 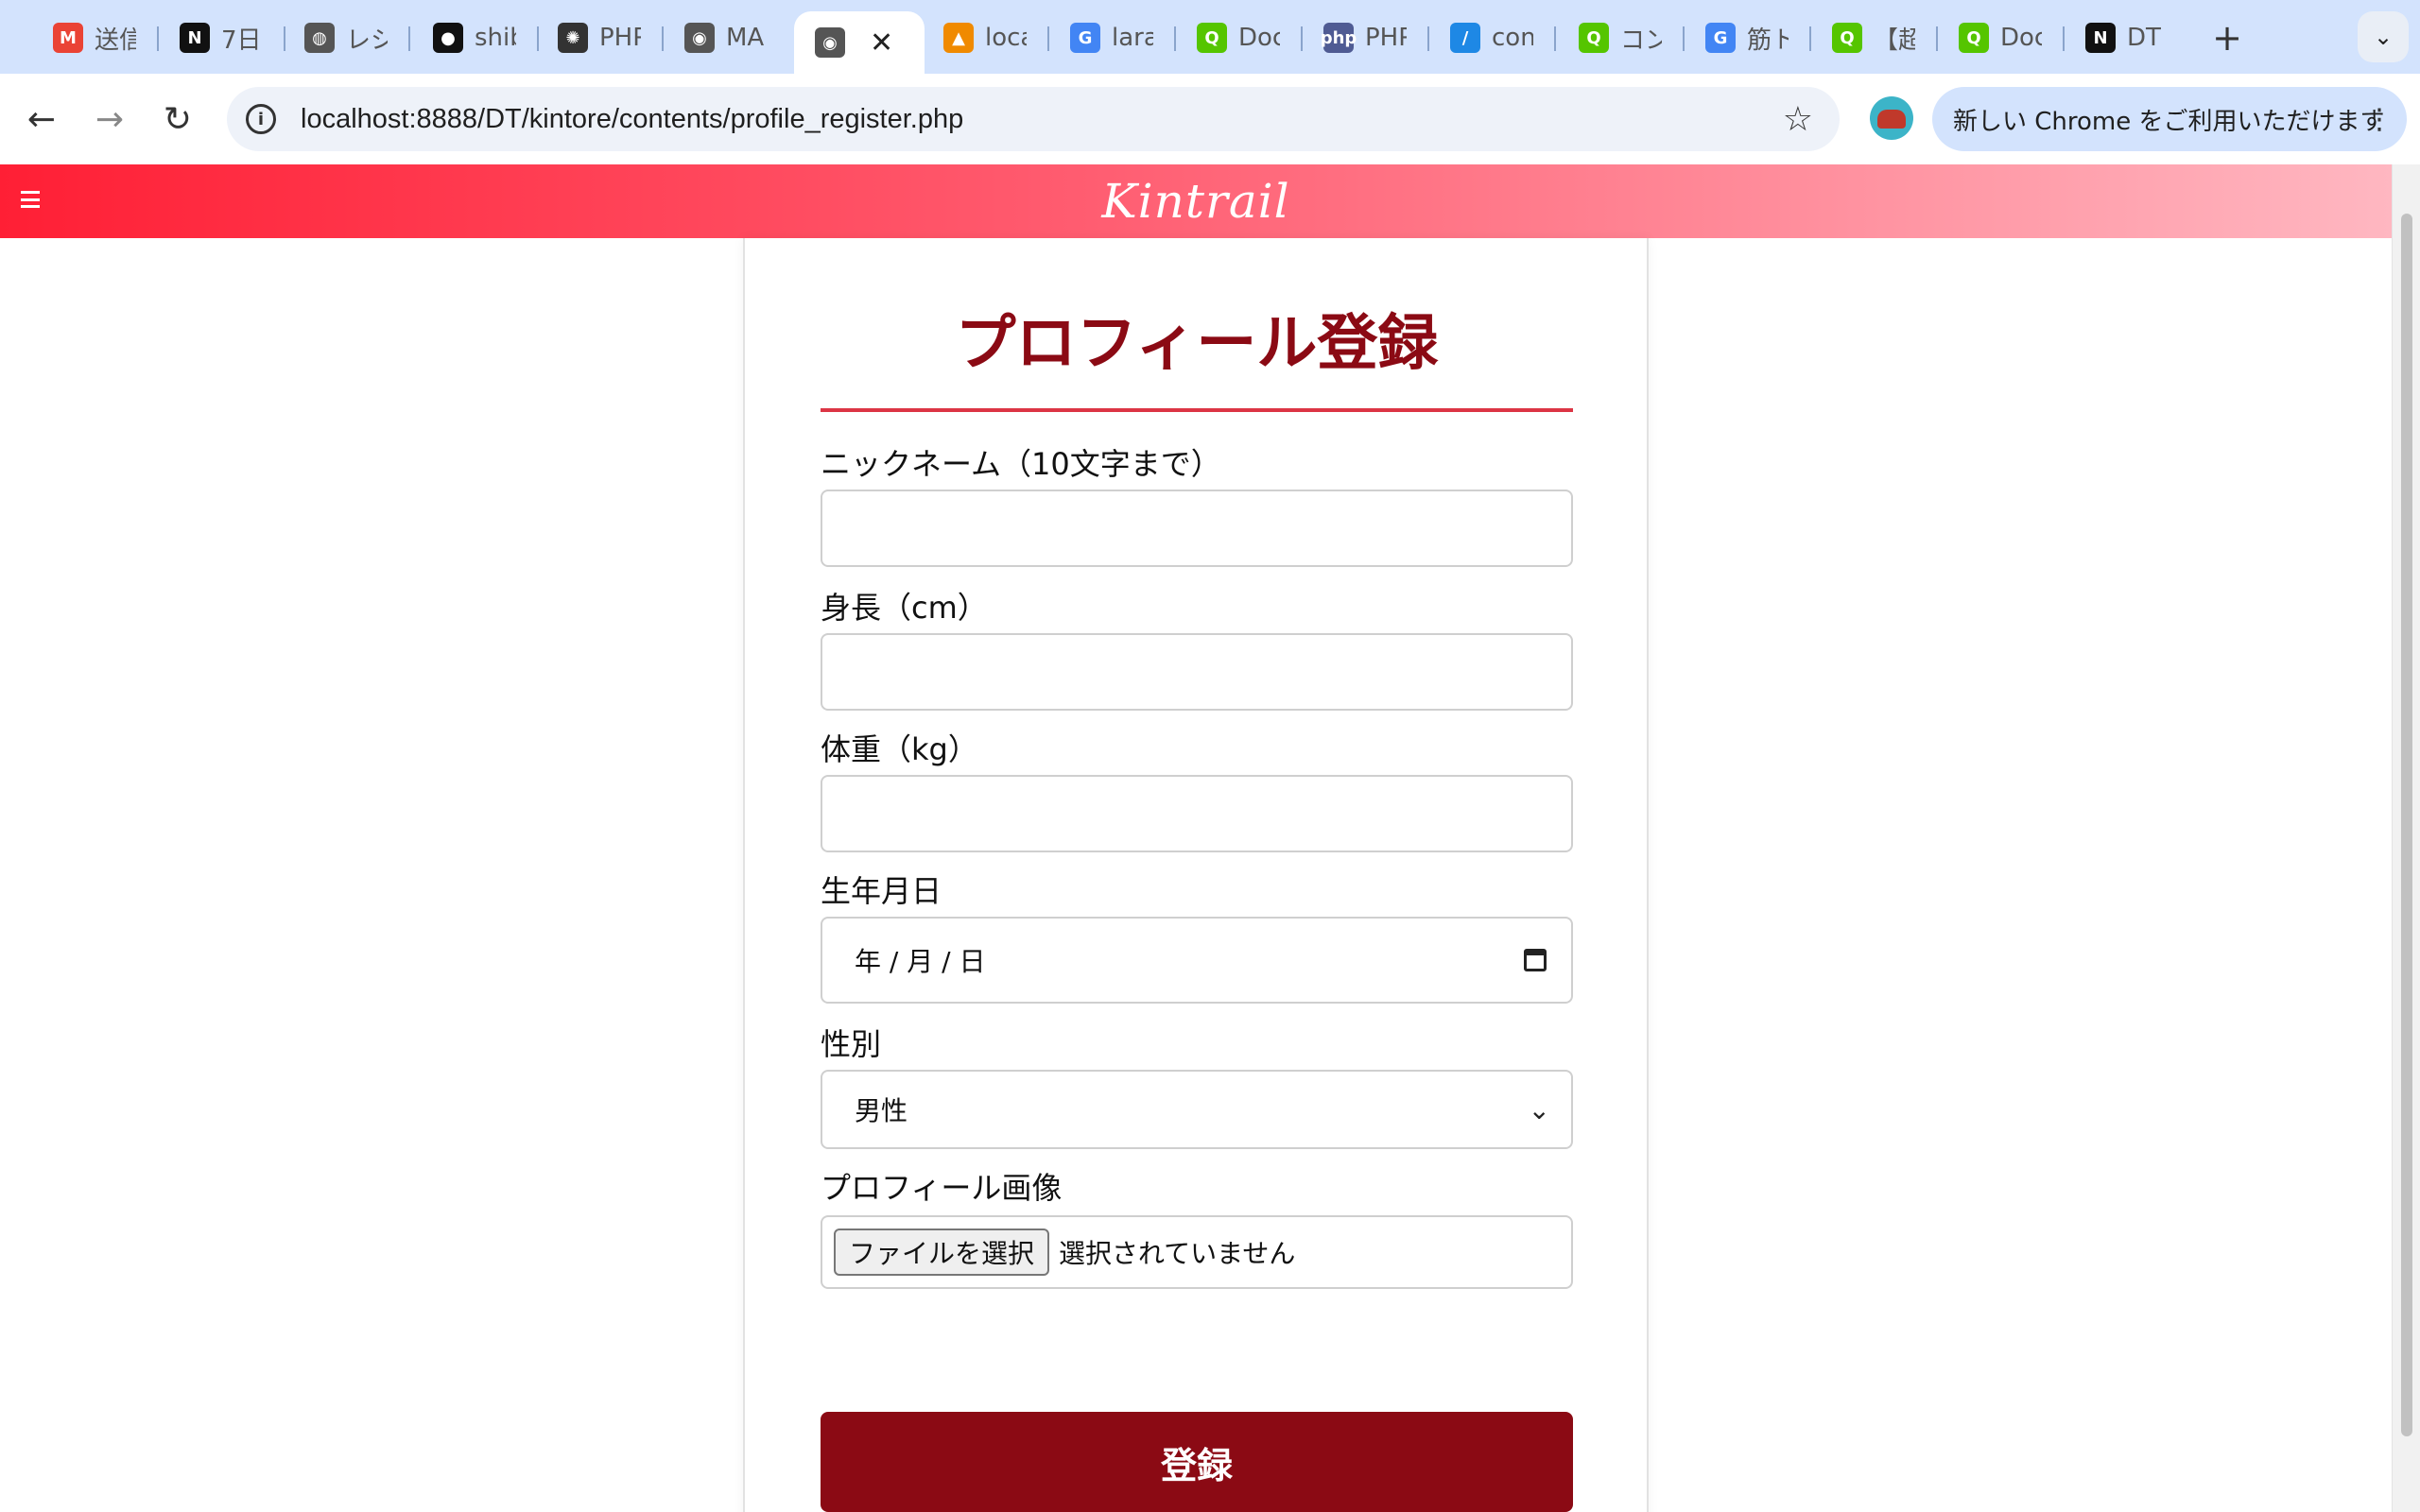 What do you see at coordinates (1197, 960) in the screenshot?
I see `birthday-date-input: 年 / 月 / 日` at bounding box center [1197, 960].